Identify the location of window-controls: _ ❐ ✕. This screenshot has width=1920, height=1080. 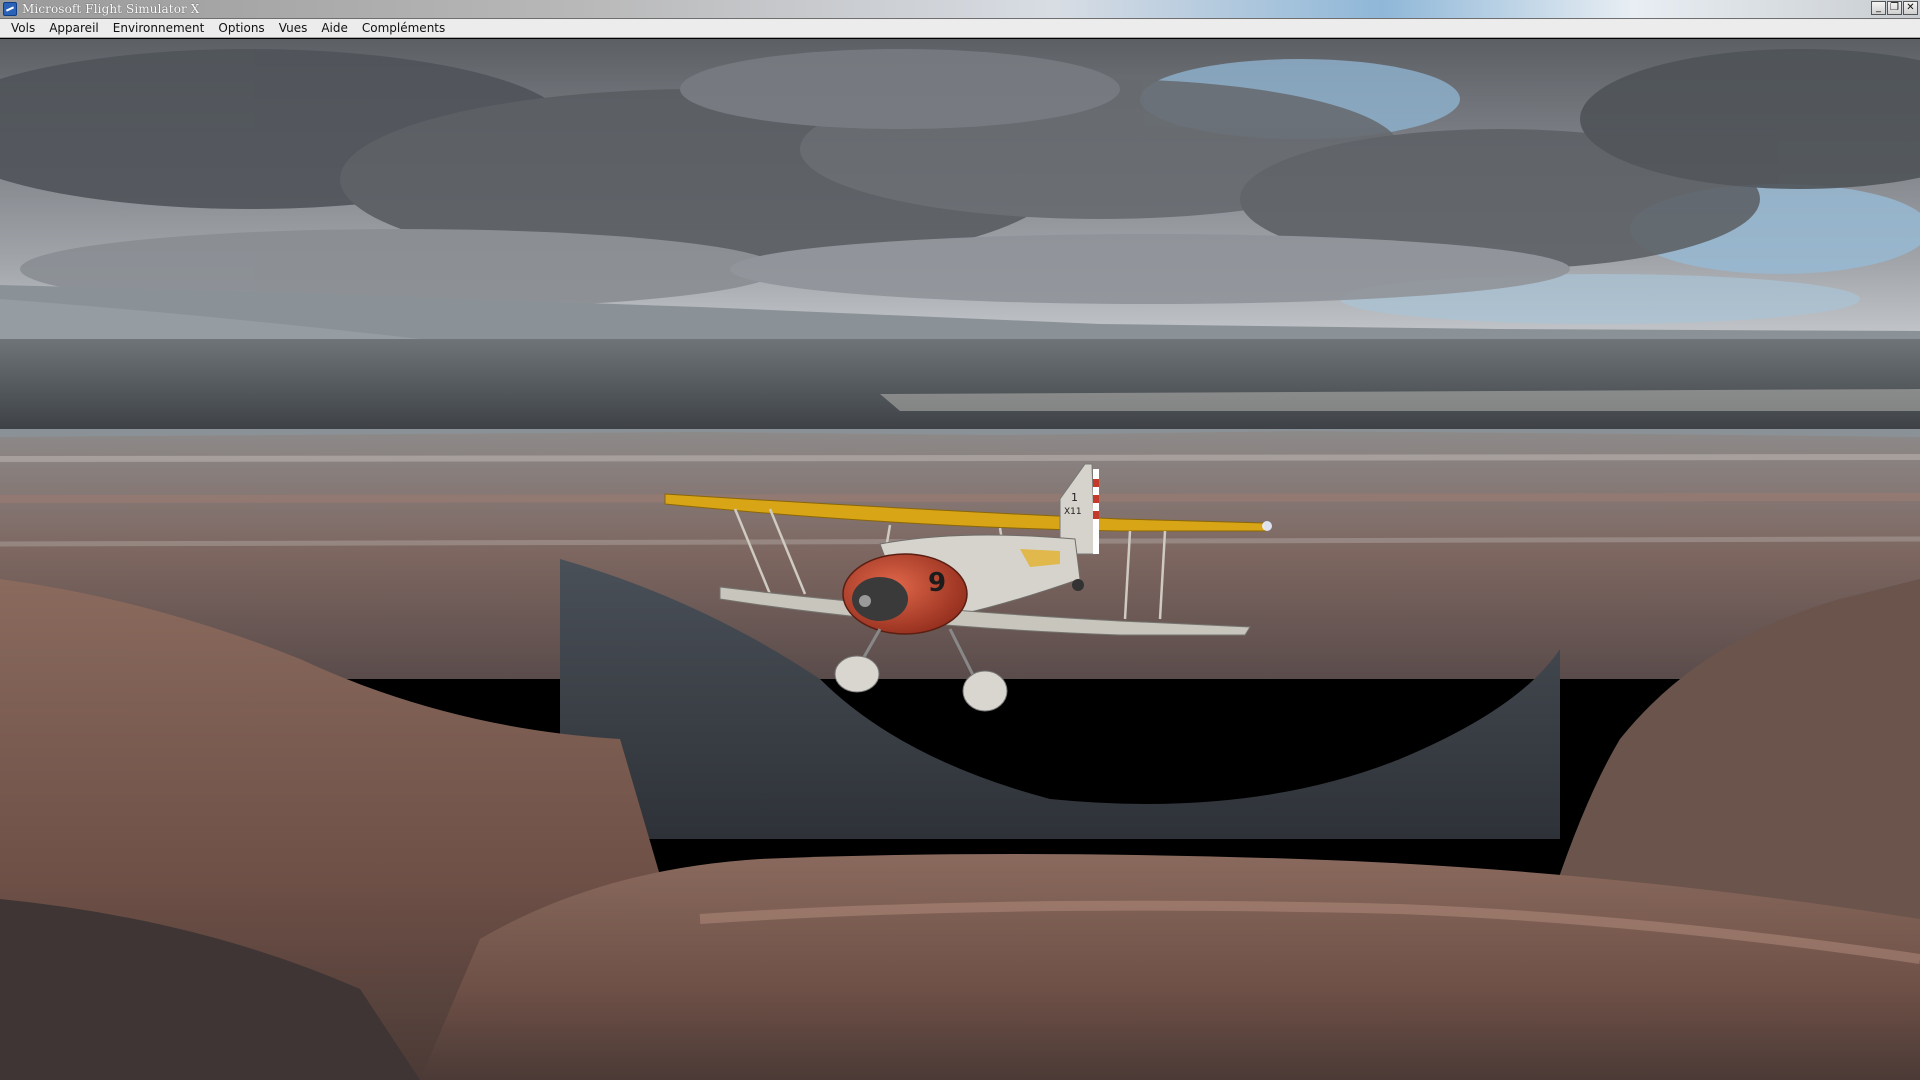
(1894, 8).